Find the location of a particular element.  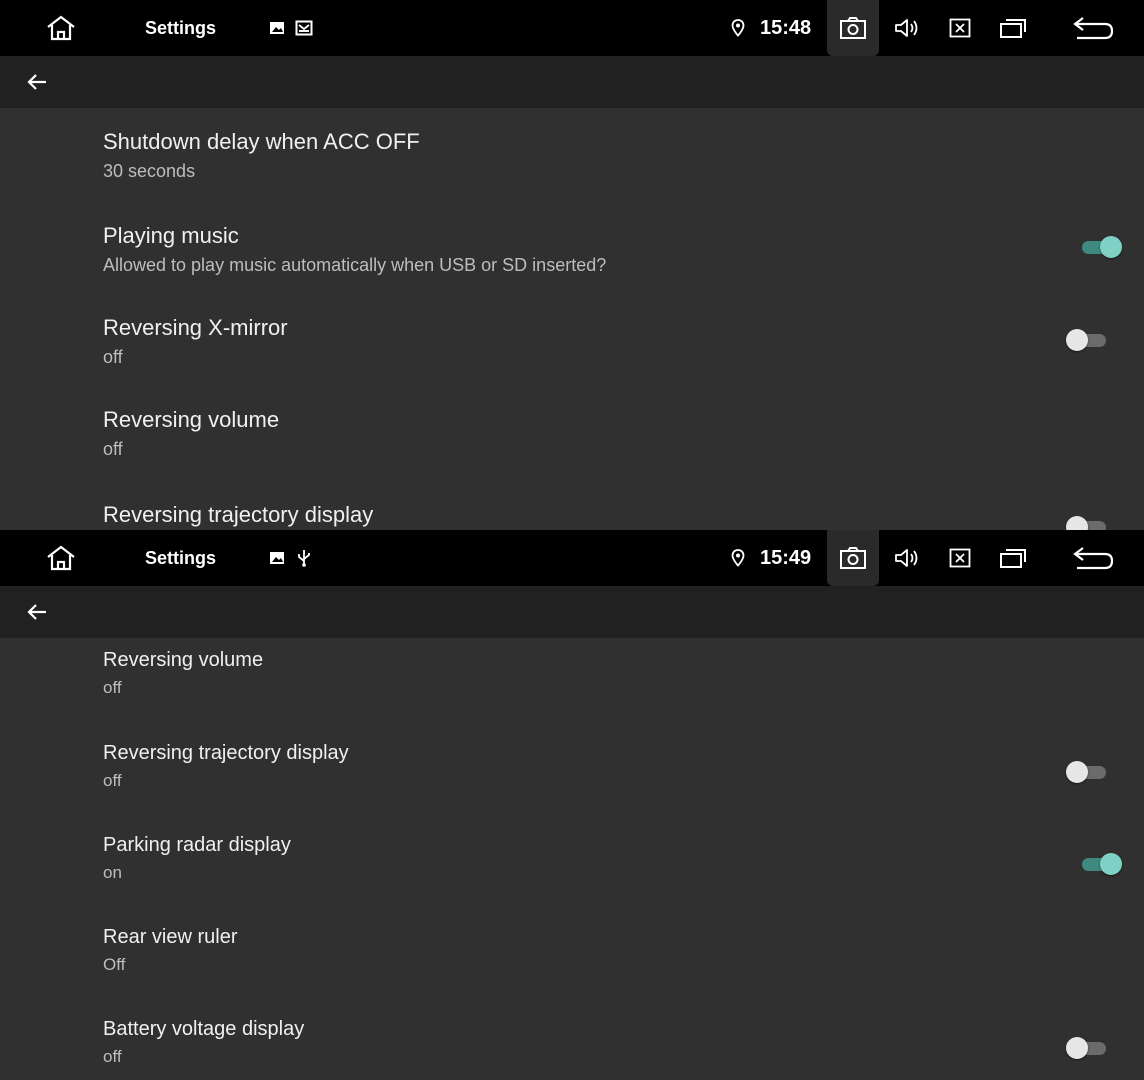

playing-music-toggle is located at coordinates (1100, 247).